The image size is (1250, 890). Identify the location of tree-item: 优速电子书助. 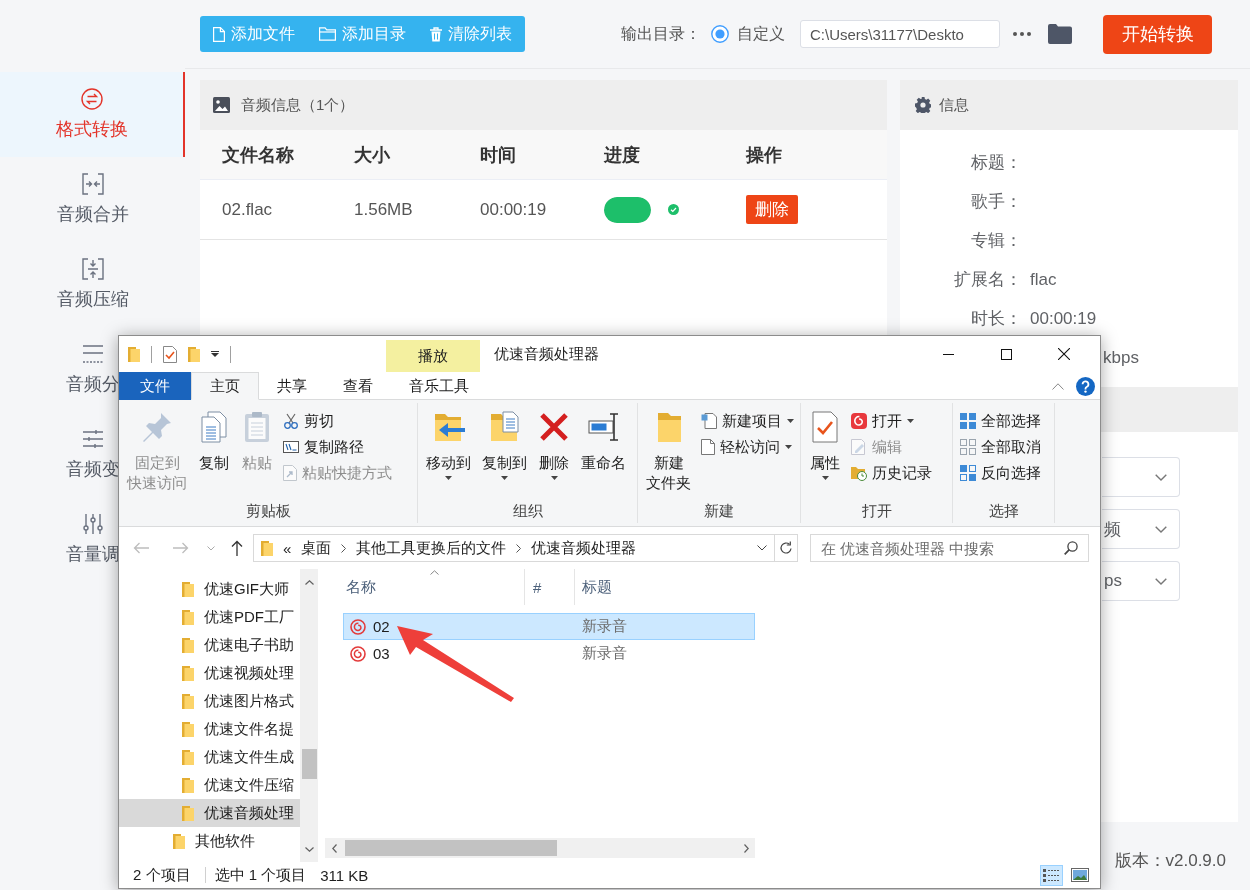
(209, 645).